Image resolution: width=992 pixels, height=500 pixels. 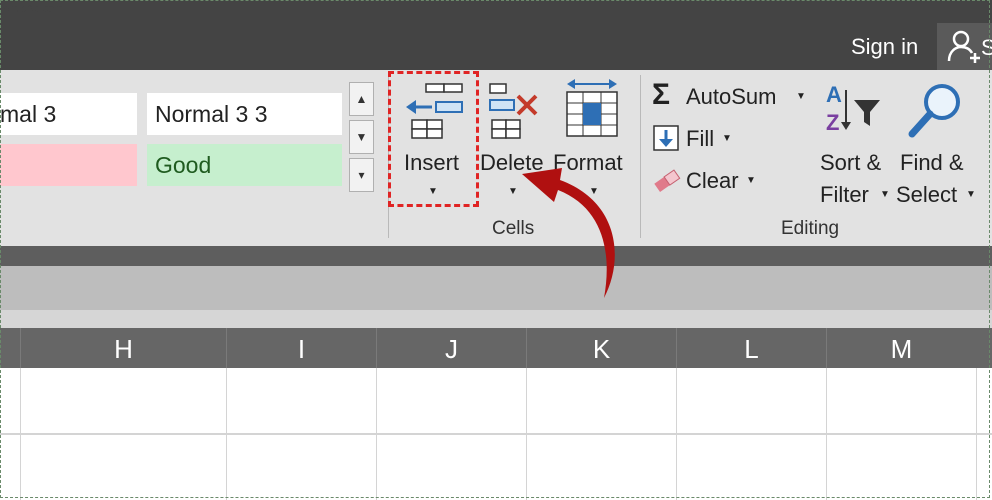 I want to click on clear-dropdown-icon: ▼, so click(x=751, y=180).